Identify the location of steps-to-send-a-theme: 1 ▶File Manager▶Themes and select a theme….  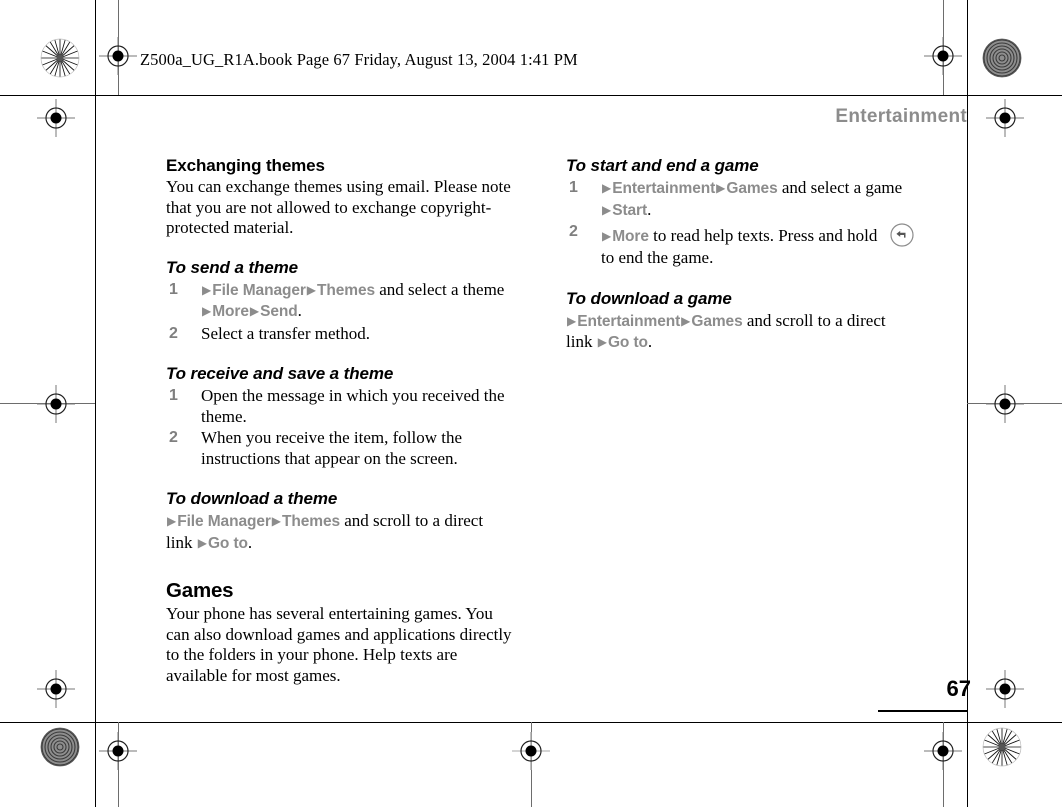
(339, 312).